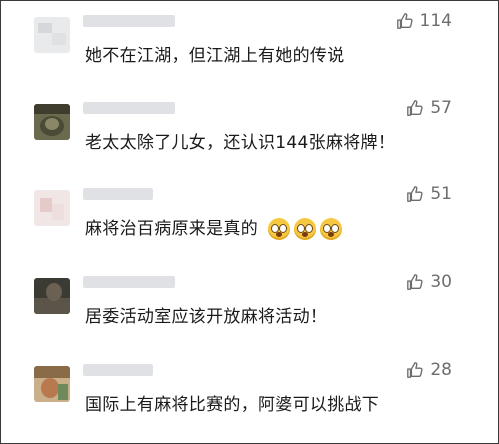  What do you see at coordinates (232, 405) in the screenshot?
I see `comment-text: 国际上有麻将比赛的，阿婆可以挑战下` at bounding box center [232, 405].